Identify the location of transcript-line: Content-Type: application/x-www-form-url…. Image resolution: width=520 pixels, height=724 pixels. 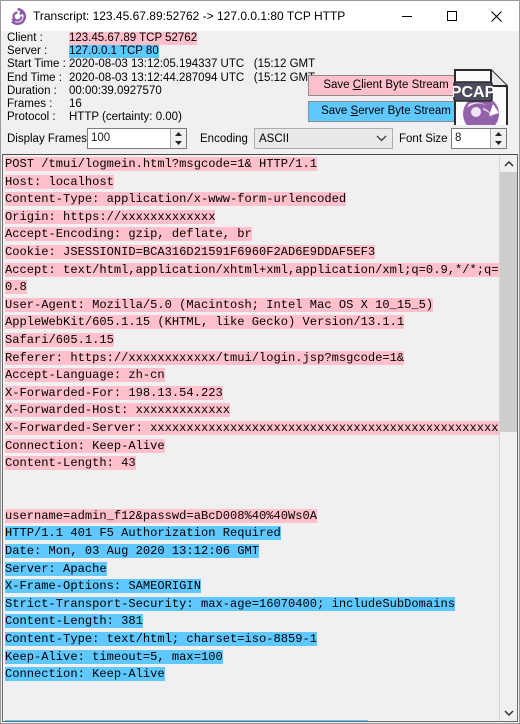
(252, 200).